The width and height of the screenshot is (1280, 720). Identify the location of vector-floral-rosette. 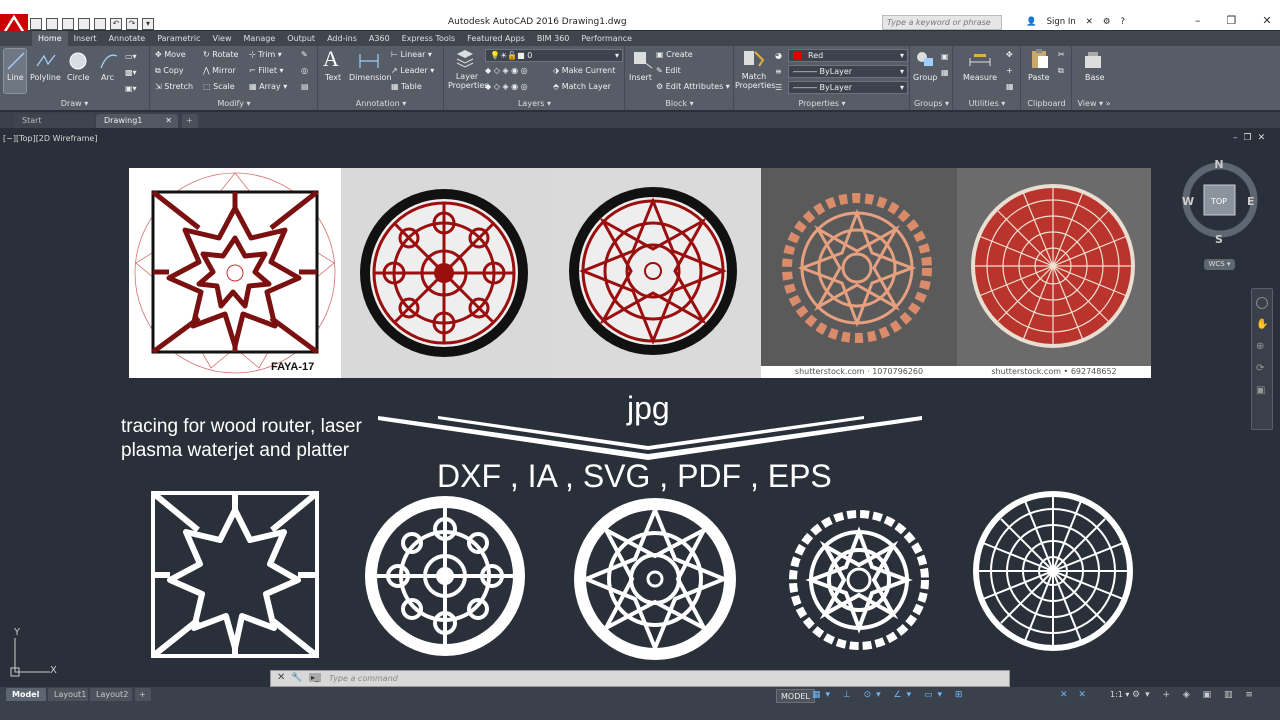
(445, 576).